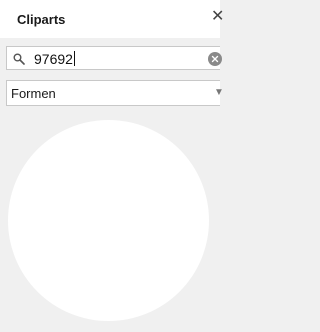 The image size is (320, 332). I want to click on text-caret, so click(74, 58).